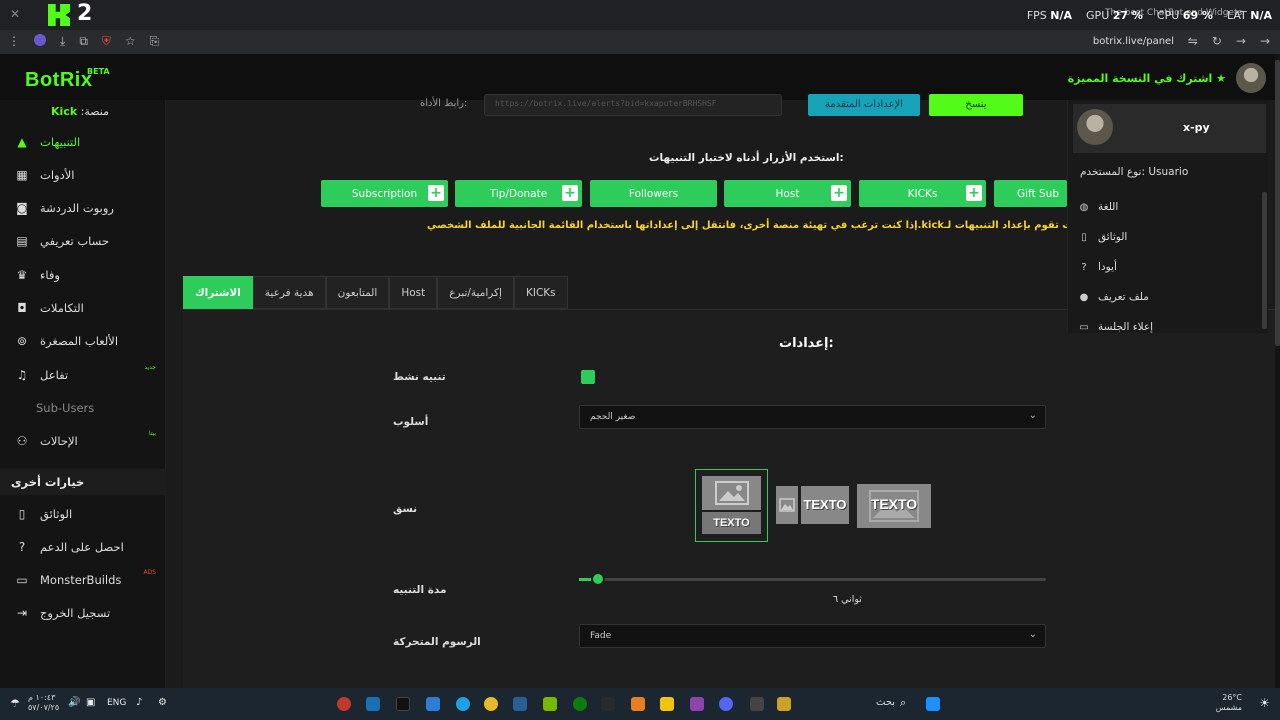  What do you see at coordinates (903, 703) in the screenshot?
I see `search-icon: ⌕` at bounding box center [903, 703].